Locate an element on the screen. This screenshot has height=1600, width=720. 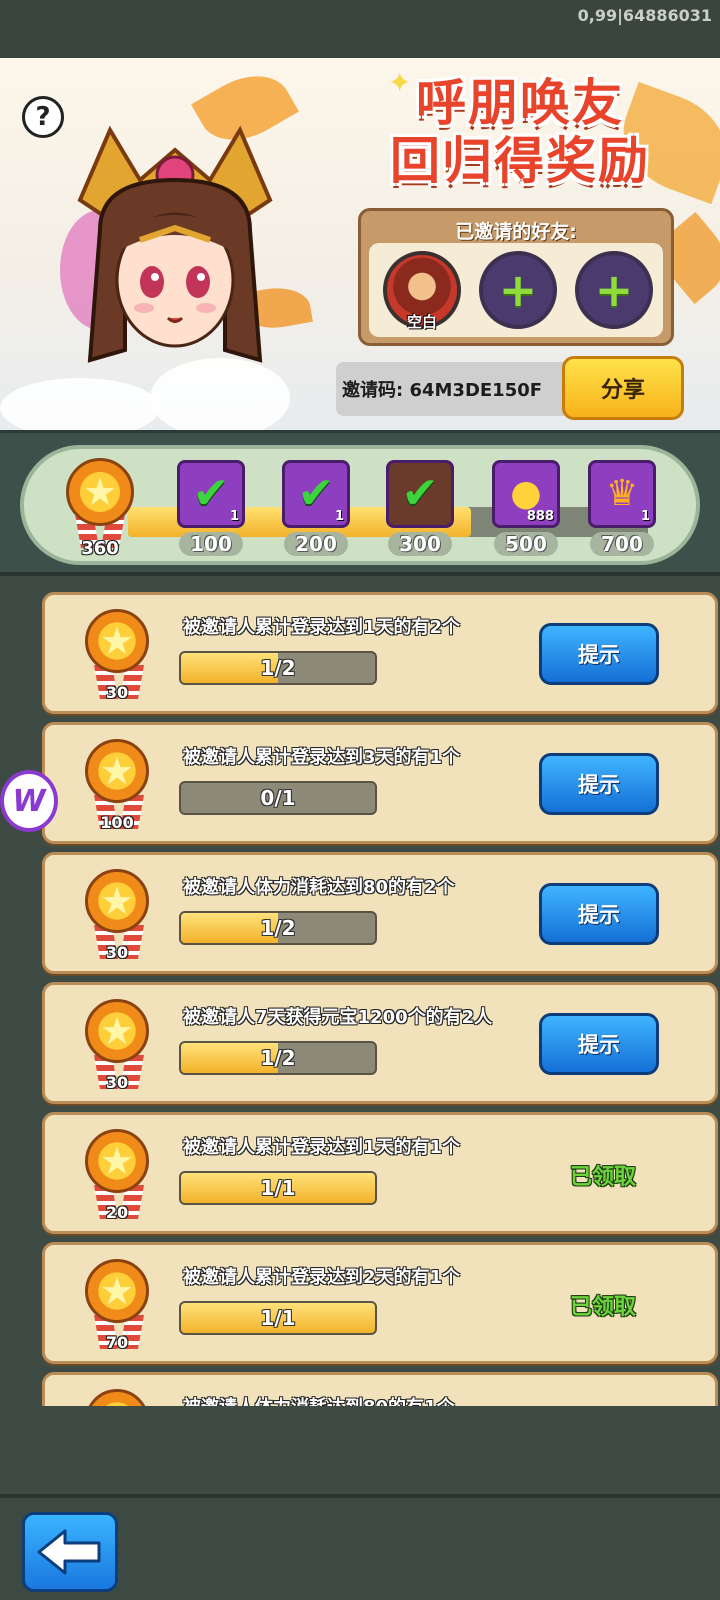
hero-character-portrait is located at coordinates (166, 244).